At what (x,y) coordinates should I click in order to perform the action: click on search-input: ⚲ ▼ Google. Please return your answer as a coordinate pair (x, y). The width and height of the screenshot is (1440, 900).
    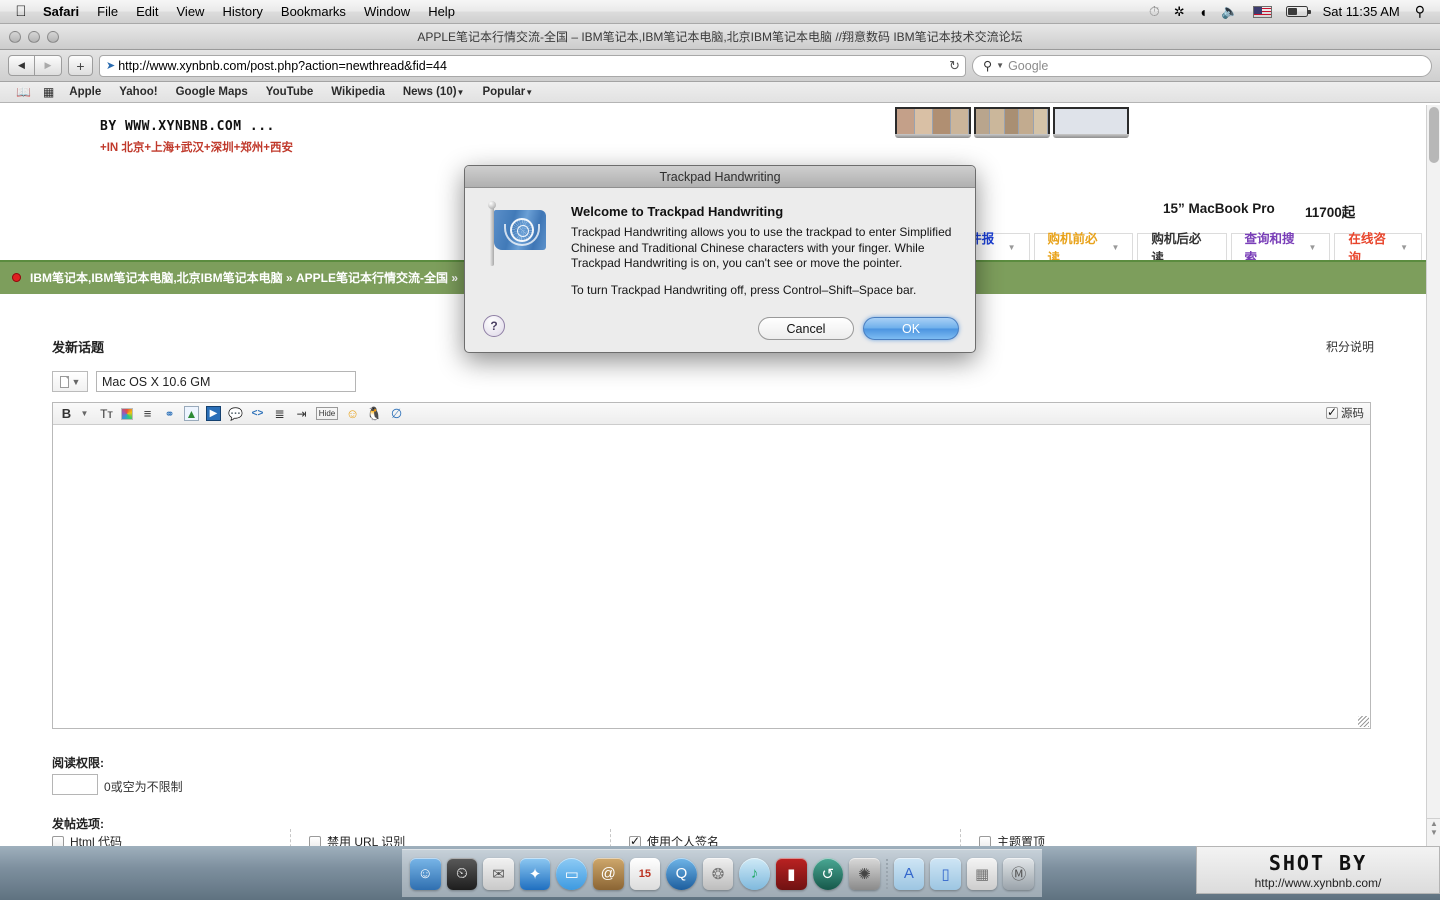
    Looking at the image, I should click on (1202, 65).